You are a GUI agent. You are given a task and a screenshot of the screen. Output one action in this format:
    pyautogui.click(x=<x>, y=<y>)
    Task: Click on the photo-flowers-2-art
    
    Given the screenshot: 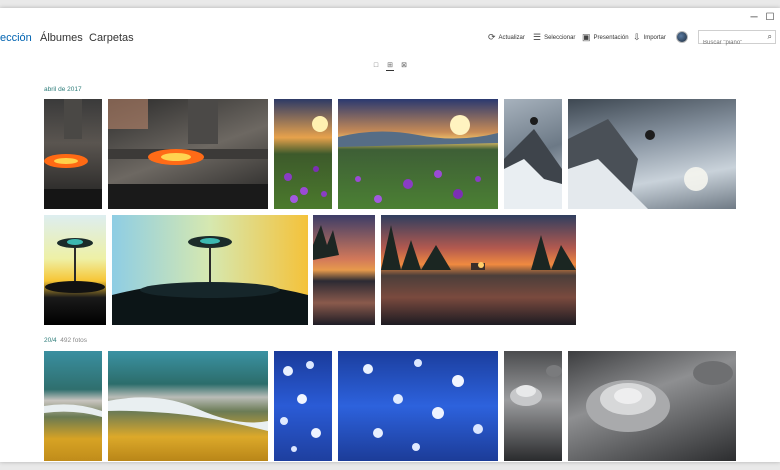 What is the action you would take?
    pyautogui.click(x=418, y=159)
    